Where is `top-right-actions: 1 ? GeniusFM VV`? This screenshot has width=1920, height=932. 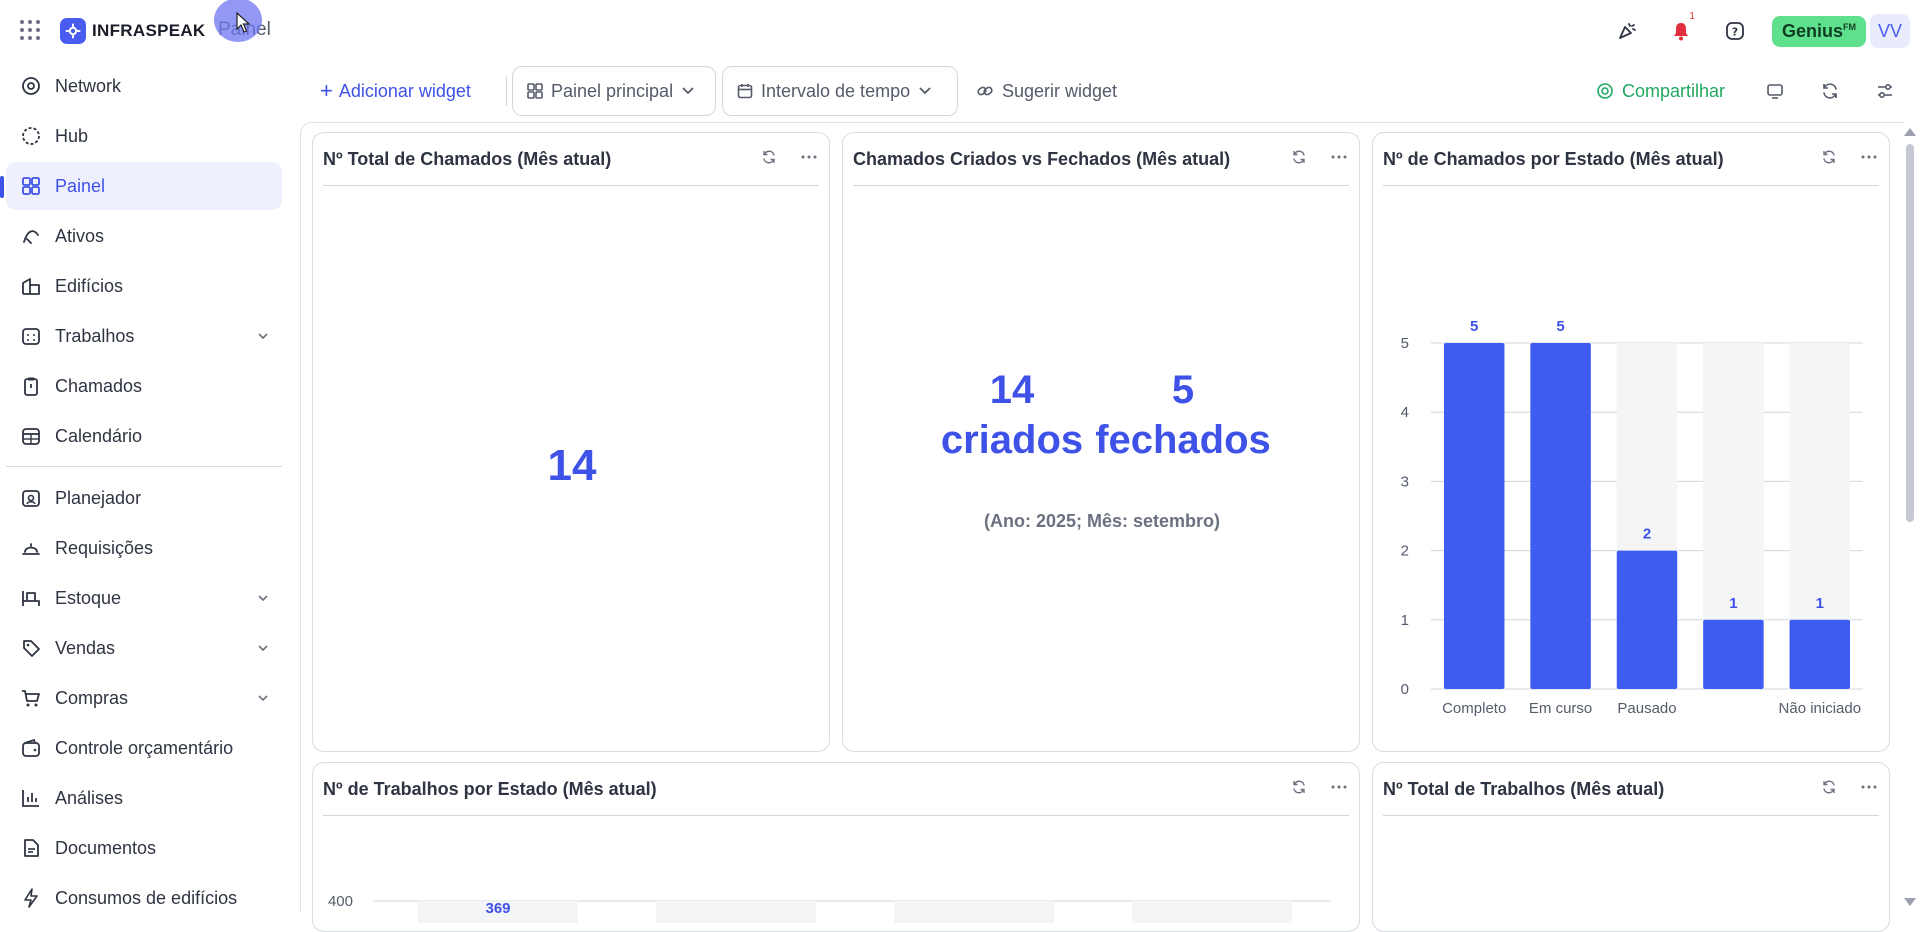
top-right-actions: 1 ? GeniusFM VV is located at coordinates (1755, 29).